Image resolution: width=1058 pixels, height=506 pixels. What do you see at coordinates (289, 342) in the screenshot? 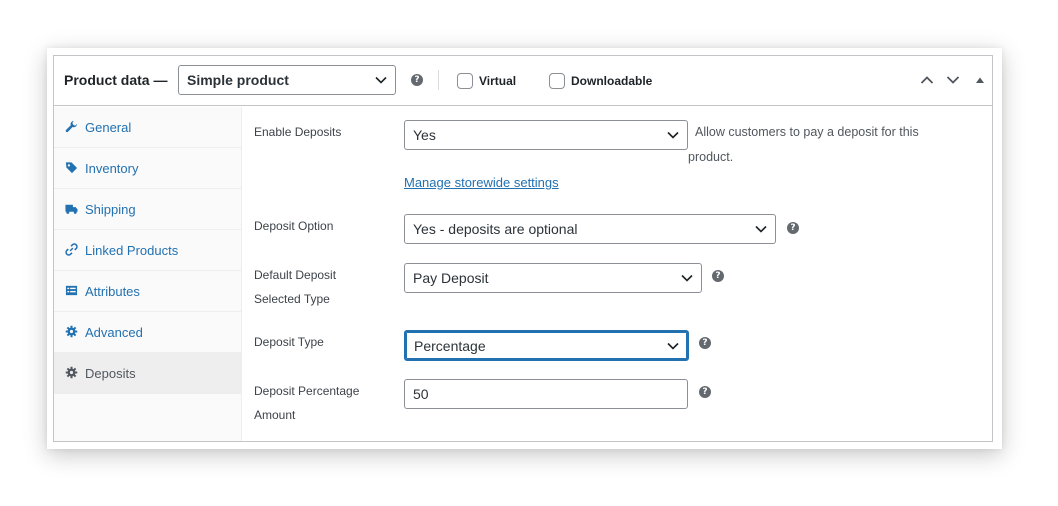
I see `deposit-type-label: Deposit Type` at bounding box center [289, 342].